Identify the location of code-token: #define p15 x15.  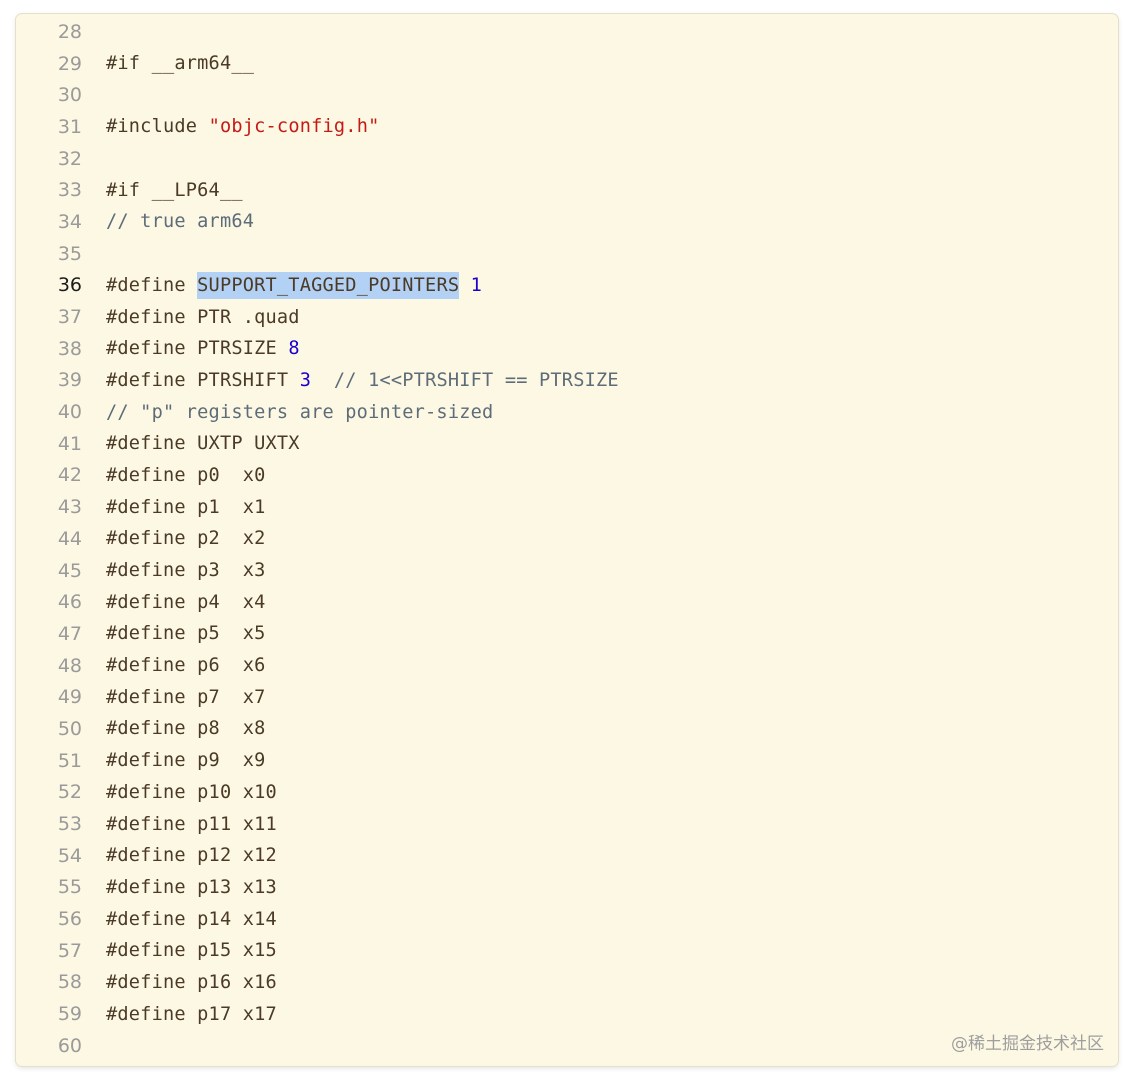
(191, 951).